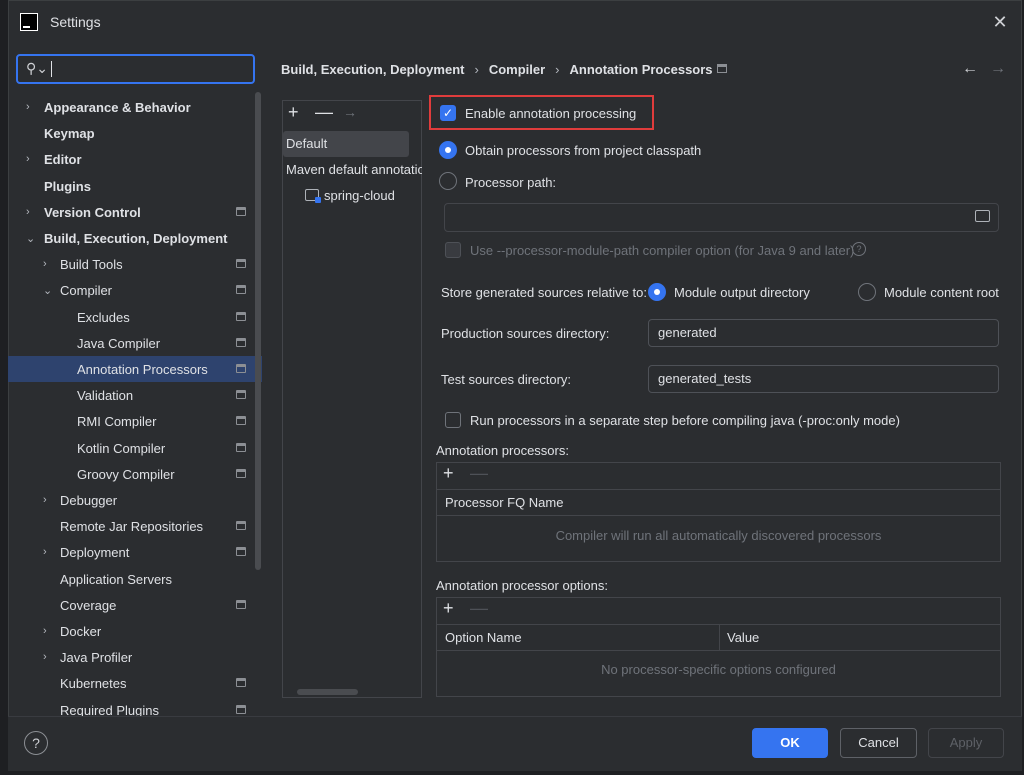  Describe the element at coordinates (867, 292) in the screenshot. I see `module-content-radio` at that location.